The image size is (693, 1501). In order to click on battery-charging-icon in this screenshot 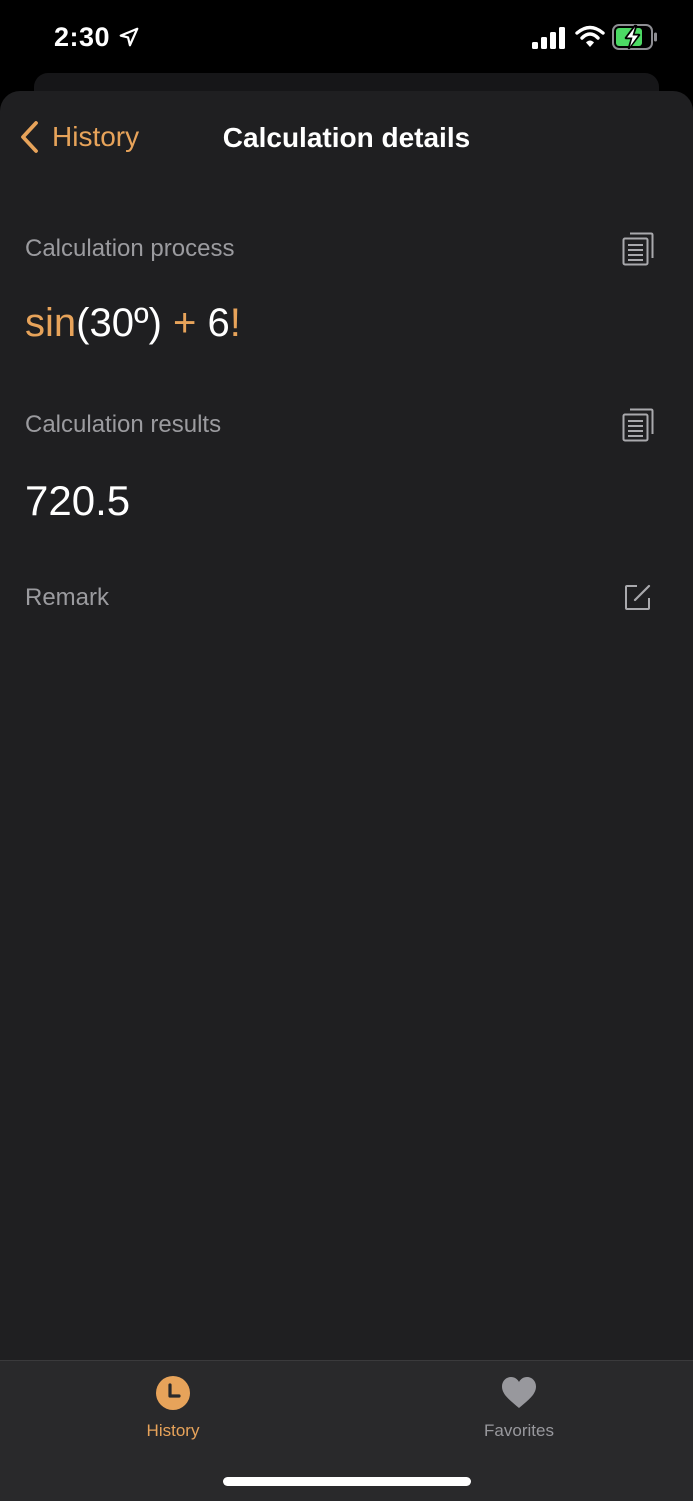, I will do `click(634, 37)`.